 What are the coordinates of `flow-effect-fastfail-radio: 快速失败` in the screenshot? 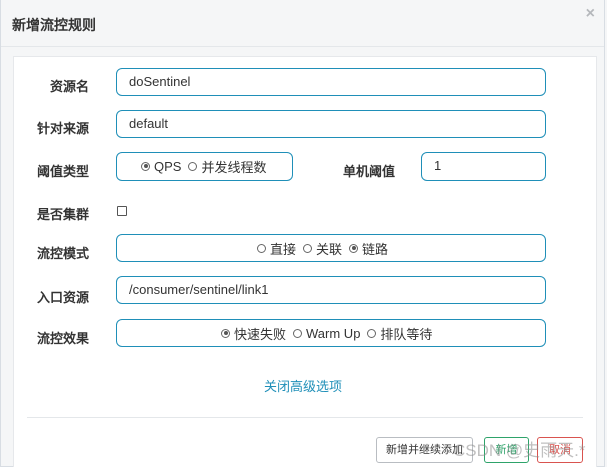 It's located at (253, 333).